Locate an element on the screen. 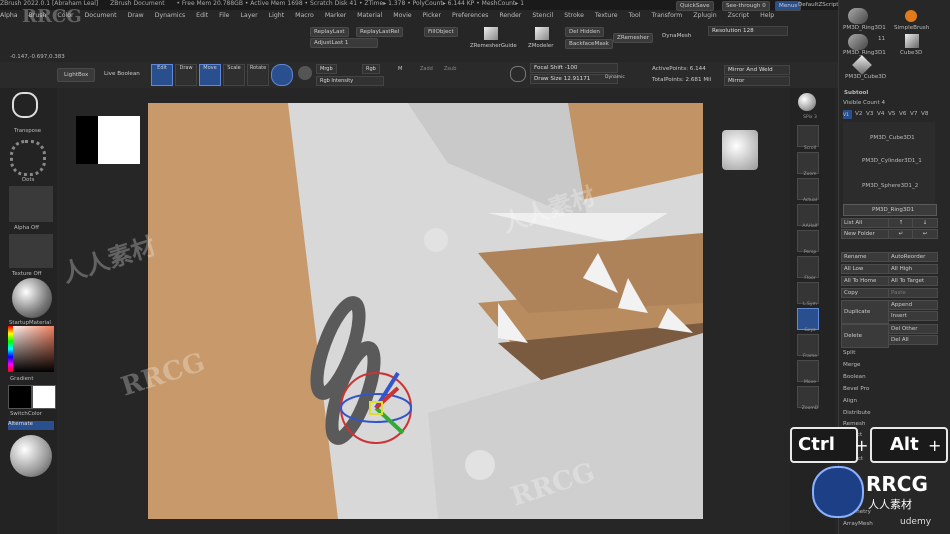 The height and width of the screenshot is (534, 950). mrgb-button: Mrgb is located at coordinates (326, 69).